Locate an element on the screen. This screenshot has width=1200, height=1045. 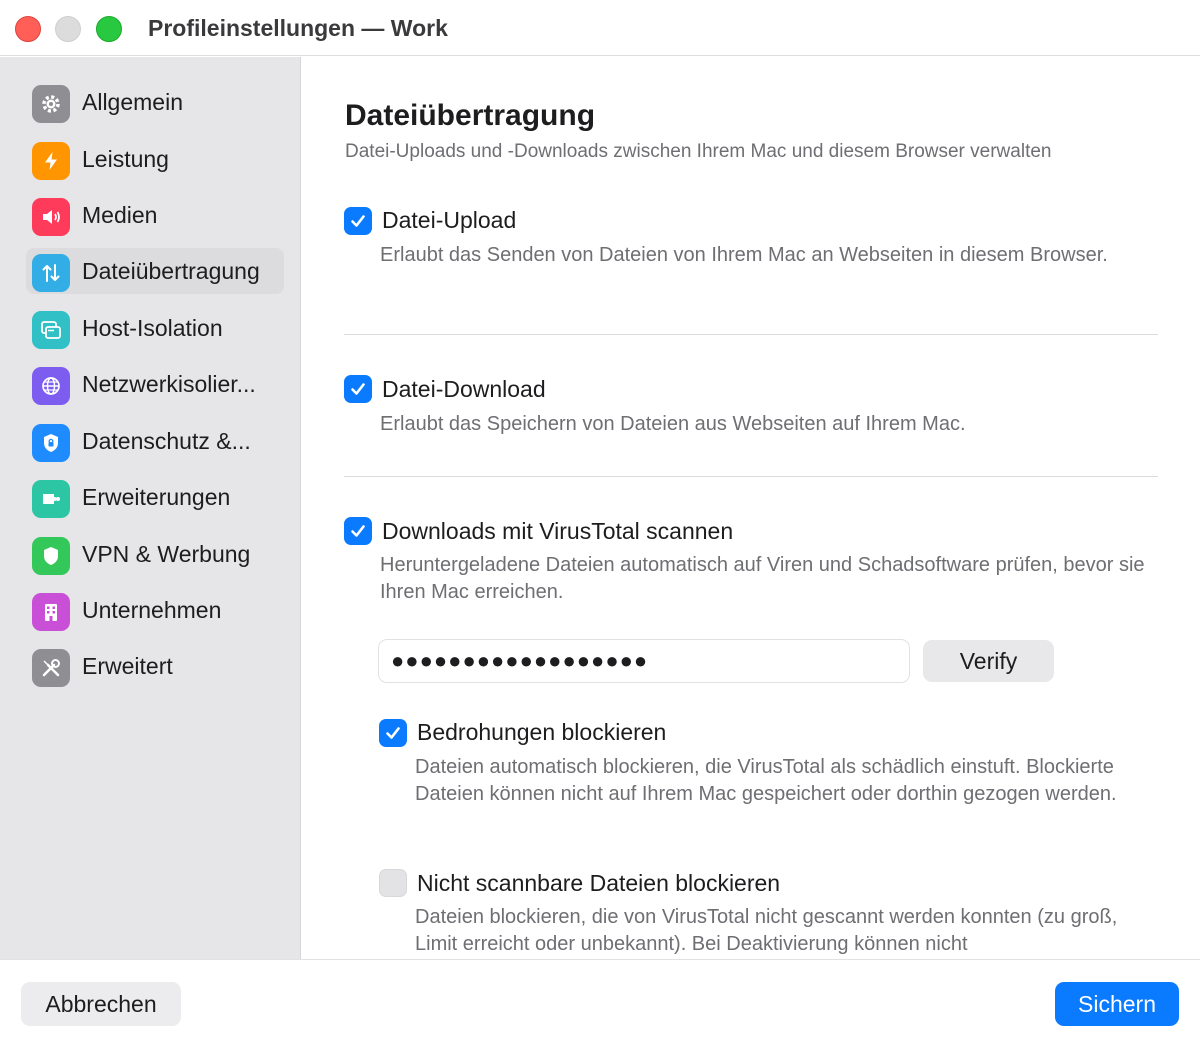
virustotal-scan-checkbox is located at coordinates (358, 531).